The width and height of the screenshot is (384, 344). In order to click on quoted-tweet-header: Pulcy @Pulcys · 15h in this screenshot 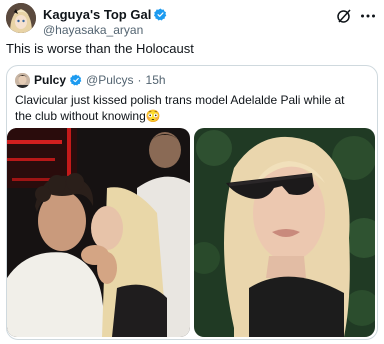, I will do `click(90, 80)`.